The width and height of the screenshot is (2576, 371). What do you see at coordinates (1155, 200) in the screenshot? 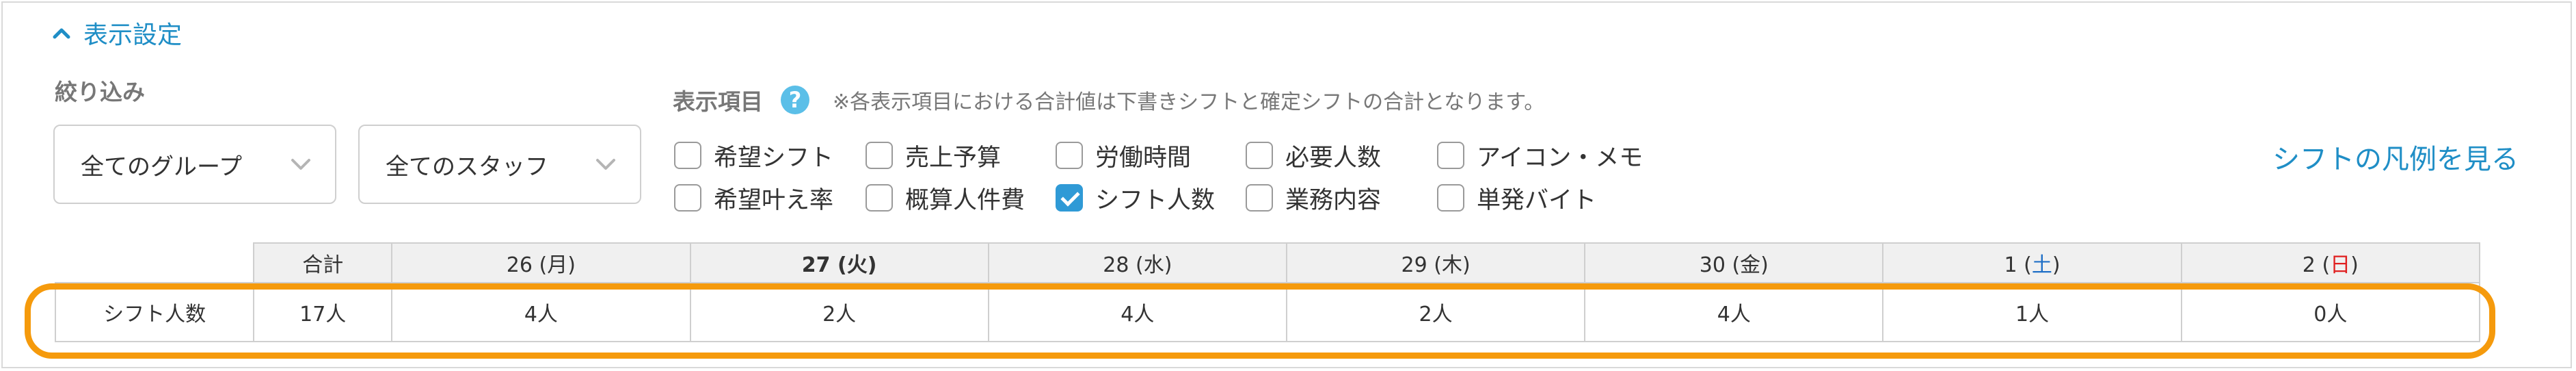
I see `checkbox-label: シフト人数` at bounding box center [1155, 200].